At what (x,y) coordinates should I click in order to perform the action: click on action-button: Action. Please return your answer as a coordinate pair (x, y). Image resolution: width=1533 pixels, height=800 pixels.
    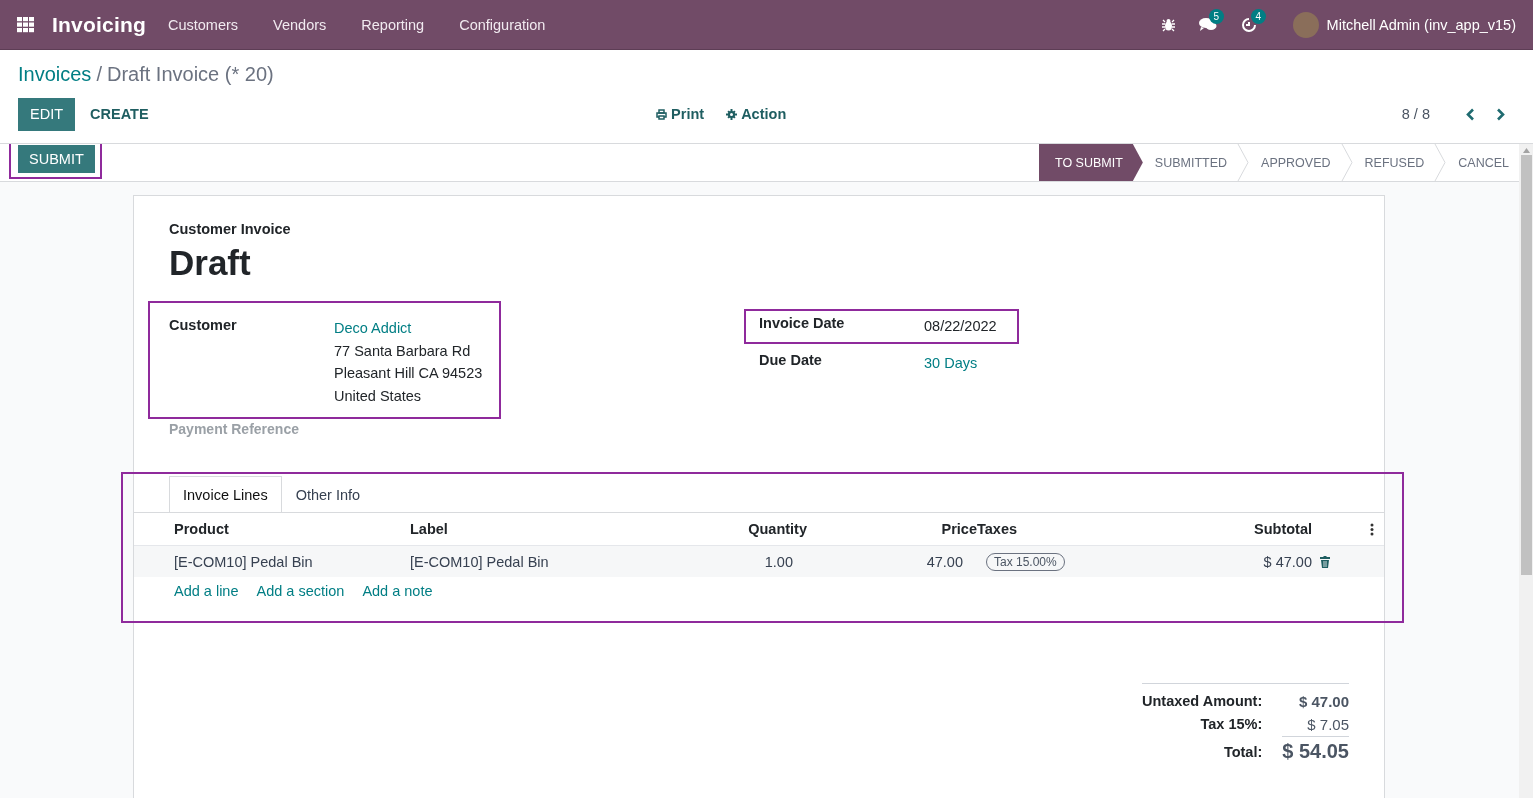
    Looking at the image, I should click on (756, 114).